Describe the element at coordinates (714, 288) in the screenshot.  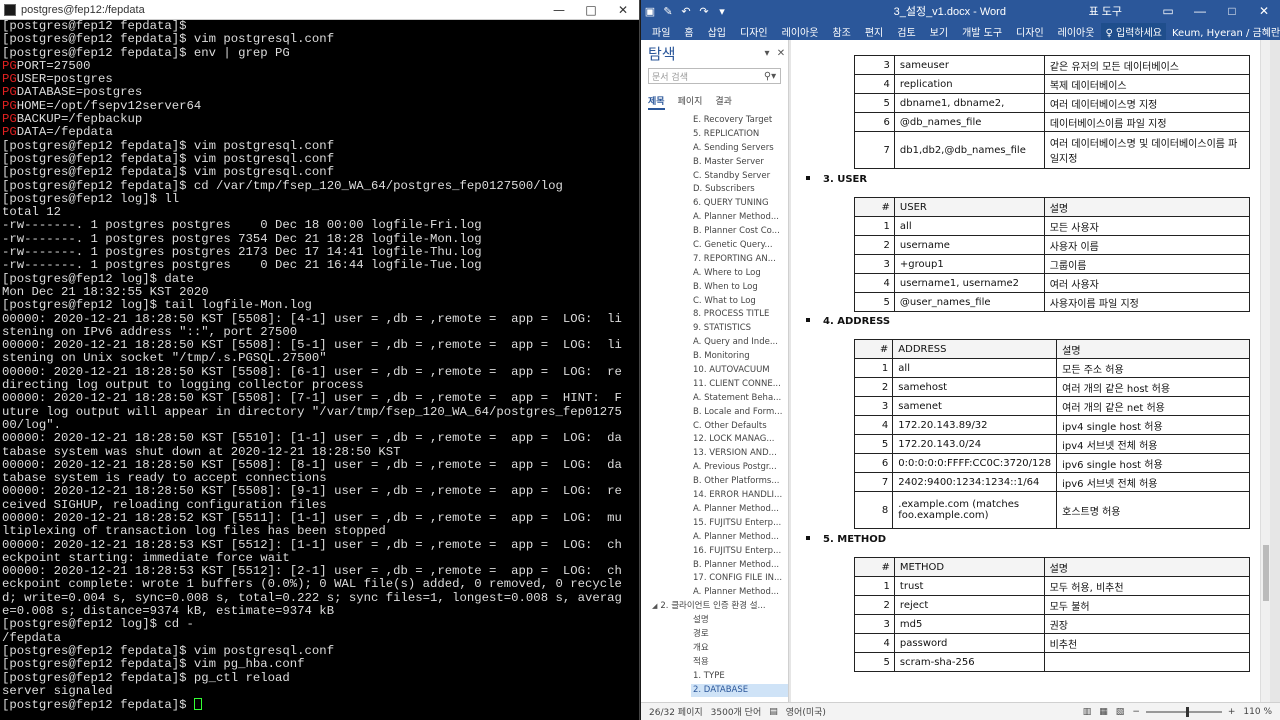
I see `nav-heading-item: B. When to Log` at that location.